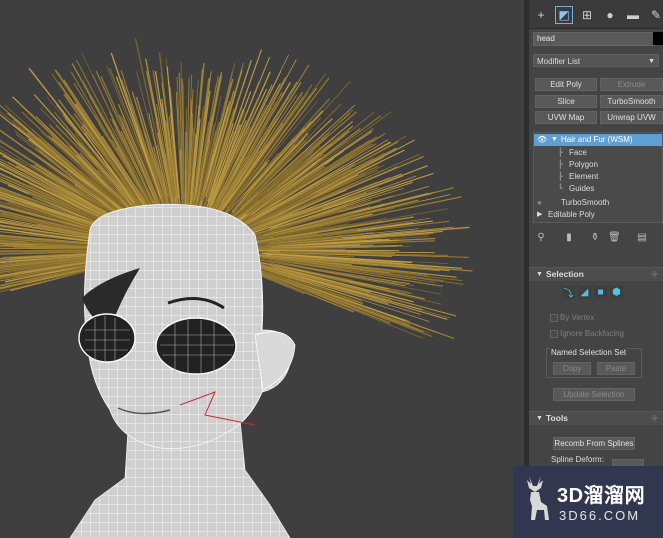 This screenshot has height=538, width=663. Describe the element at coordinates (584, 176) in the screenshot. I see `stack-item-label: Element` at that location.